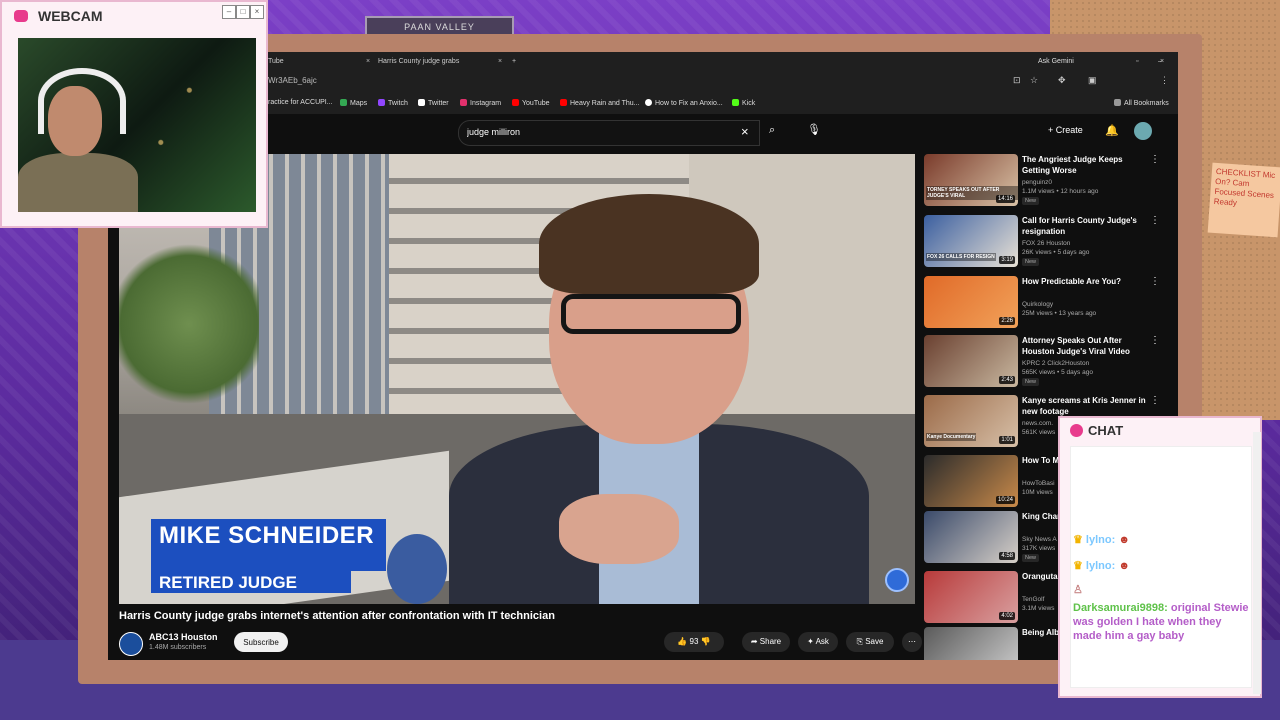 Image resolution: width=1280 pixels, height=720 pixels. Describe the element at coordinates (1017, 80) in the screenshot. I see `install-icon: ⊡` at that location.